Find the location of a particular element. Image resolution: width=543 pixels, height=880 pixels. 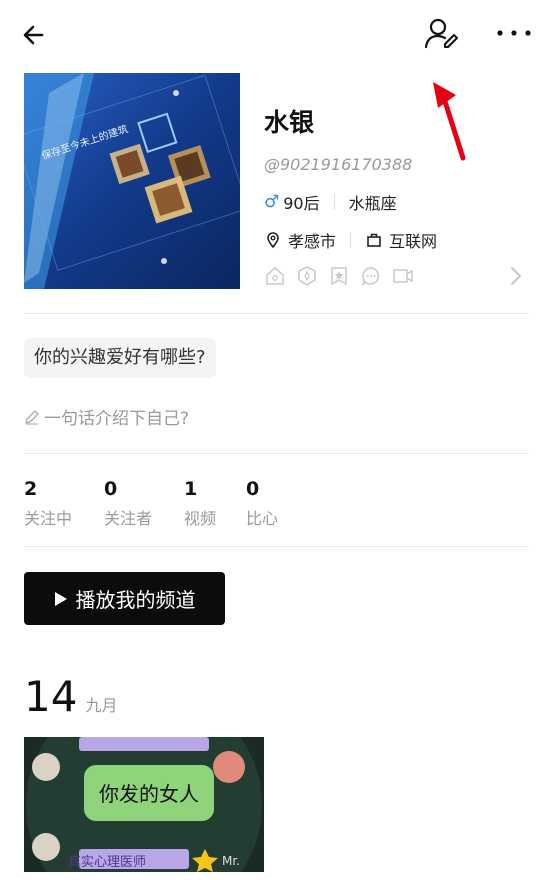

home-badge-icon is located at coordinates (275, 276).